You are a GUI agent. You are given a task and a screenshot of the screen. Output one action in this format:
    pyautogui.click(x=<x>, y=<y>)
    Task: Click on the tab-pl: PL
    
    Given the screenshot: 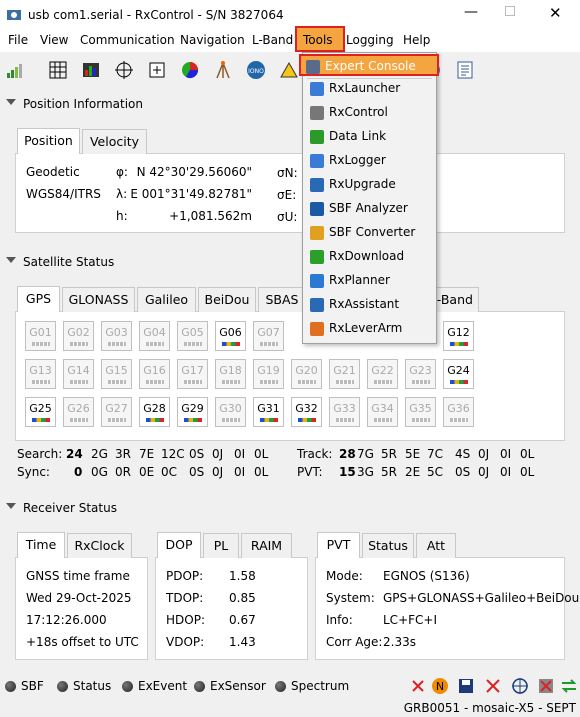 What is the action you would take?
    pyautogui.click(x=221, y=545)
    